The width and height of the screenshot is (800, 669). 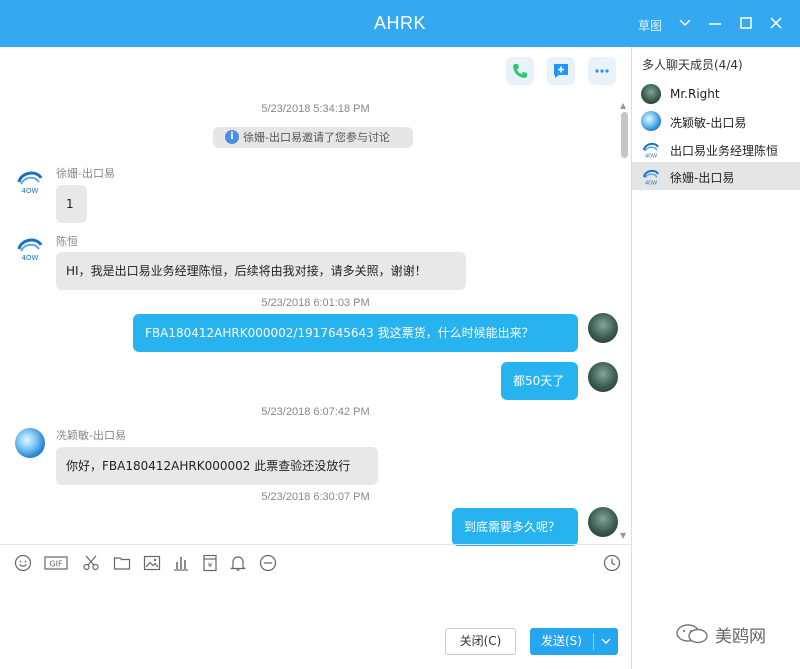 What do you see at coordinates (740, 637) in the screenshot?
I see `watermark-text: 美鸥网` at bounding box center [740, 637].